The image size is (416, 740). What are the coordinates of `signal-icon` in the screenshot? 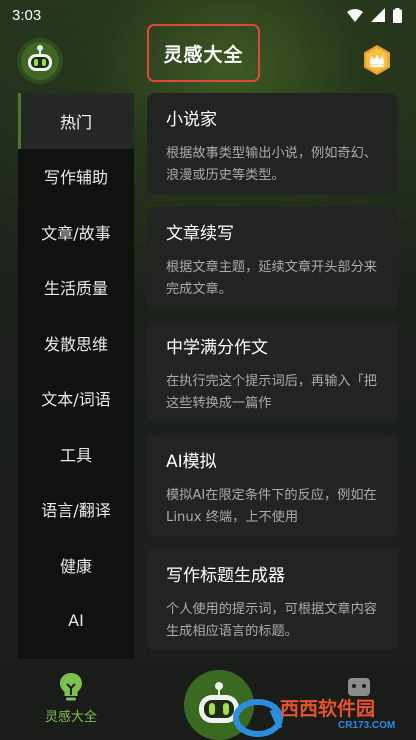 It's located at (378, 15).